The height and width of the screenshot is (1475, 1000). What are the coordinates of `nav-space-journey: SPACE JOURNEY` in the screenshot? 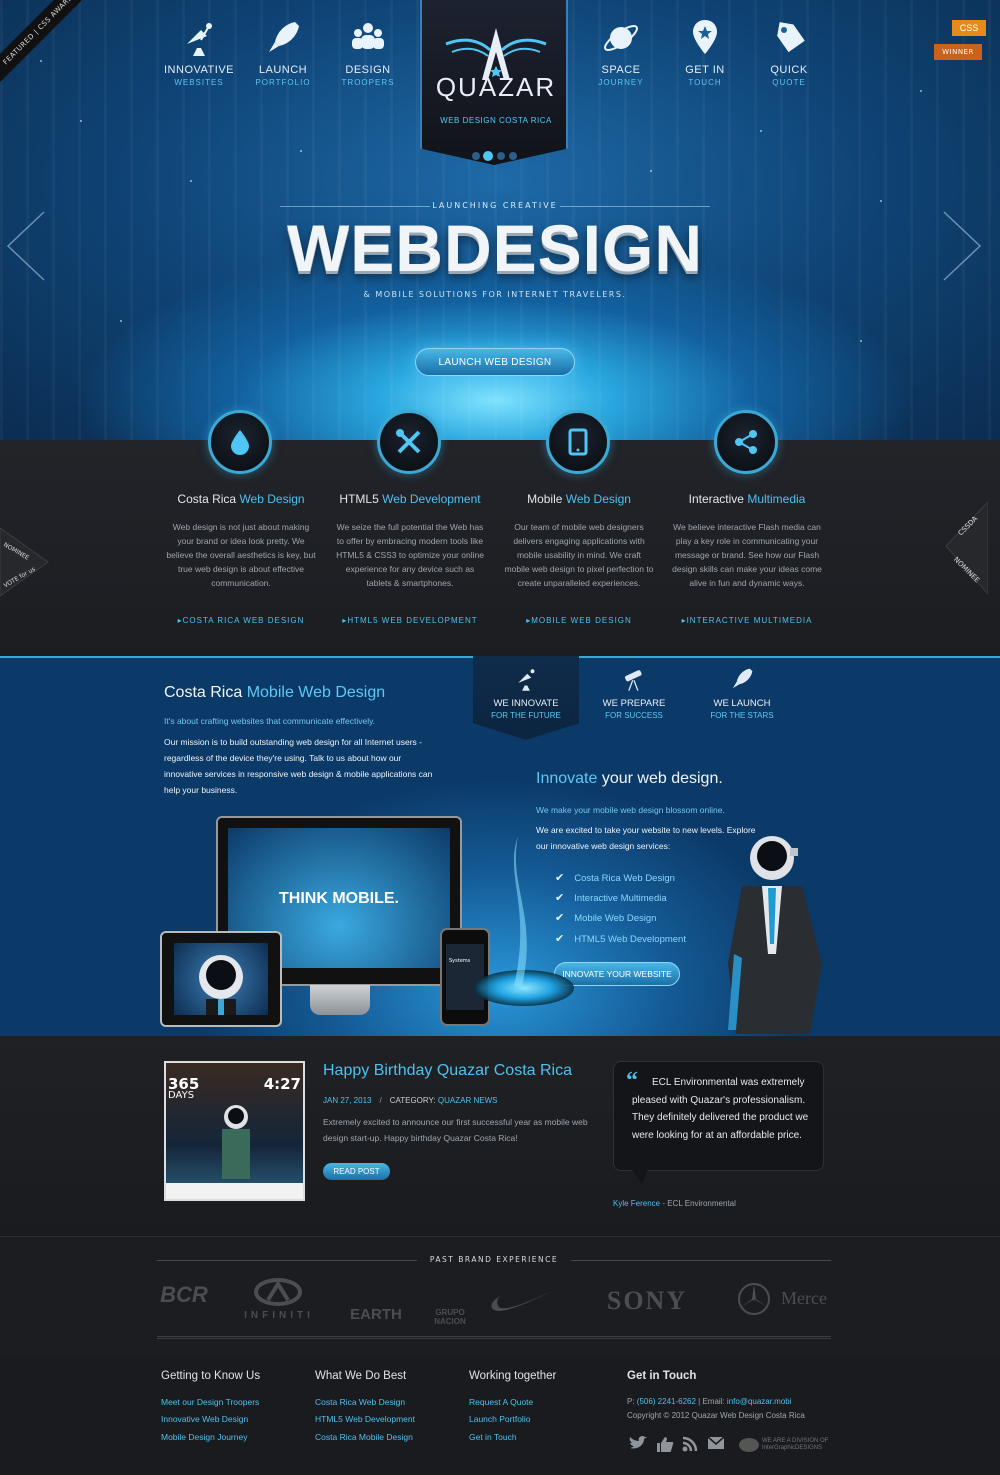 It's located at (621, 52).